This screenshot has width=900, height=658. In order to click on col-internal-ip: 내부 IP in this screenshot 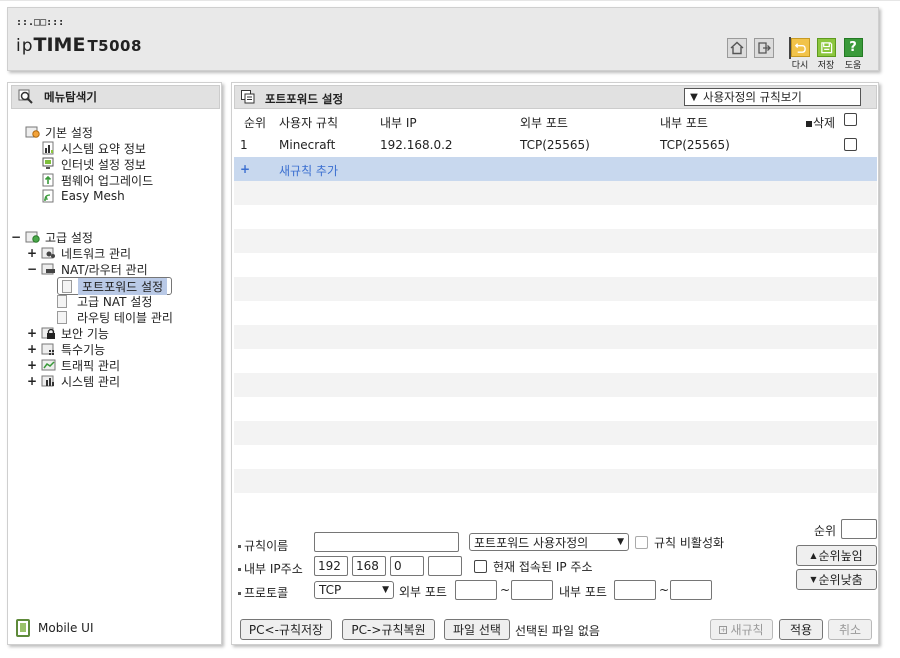, I will do `click(398, 123)`.